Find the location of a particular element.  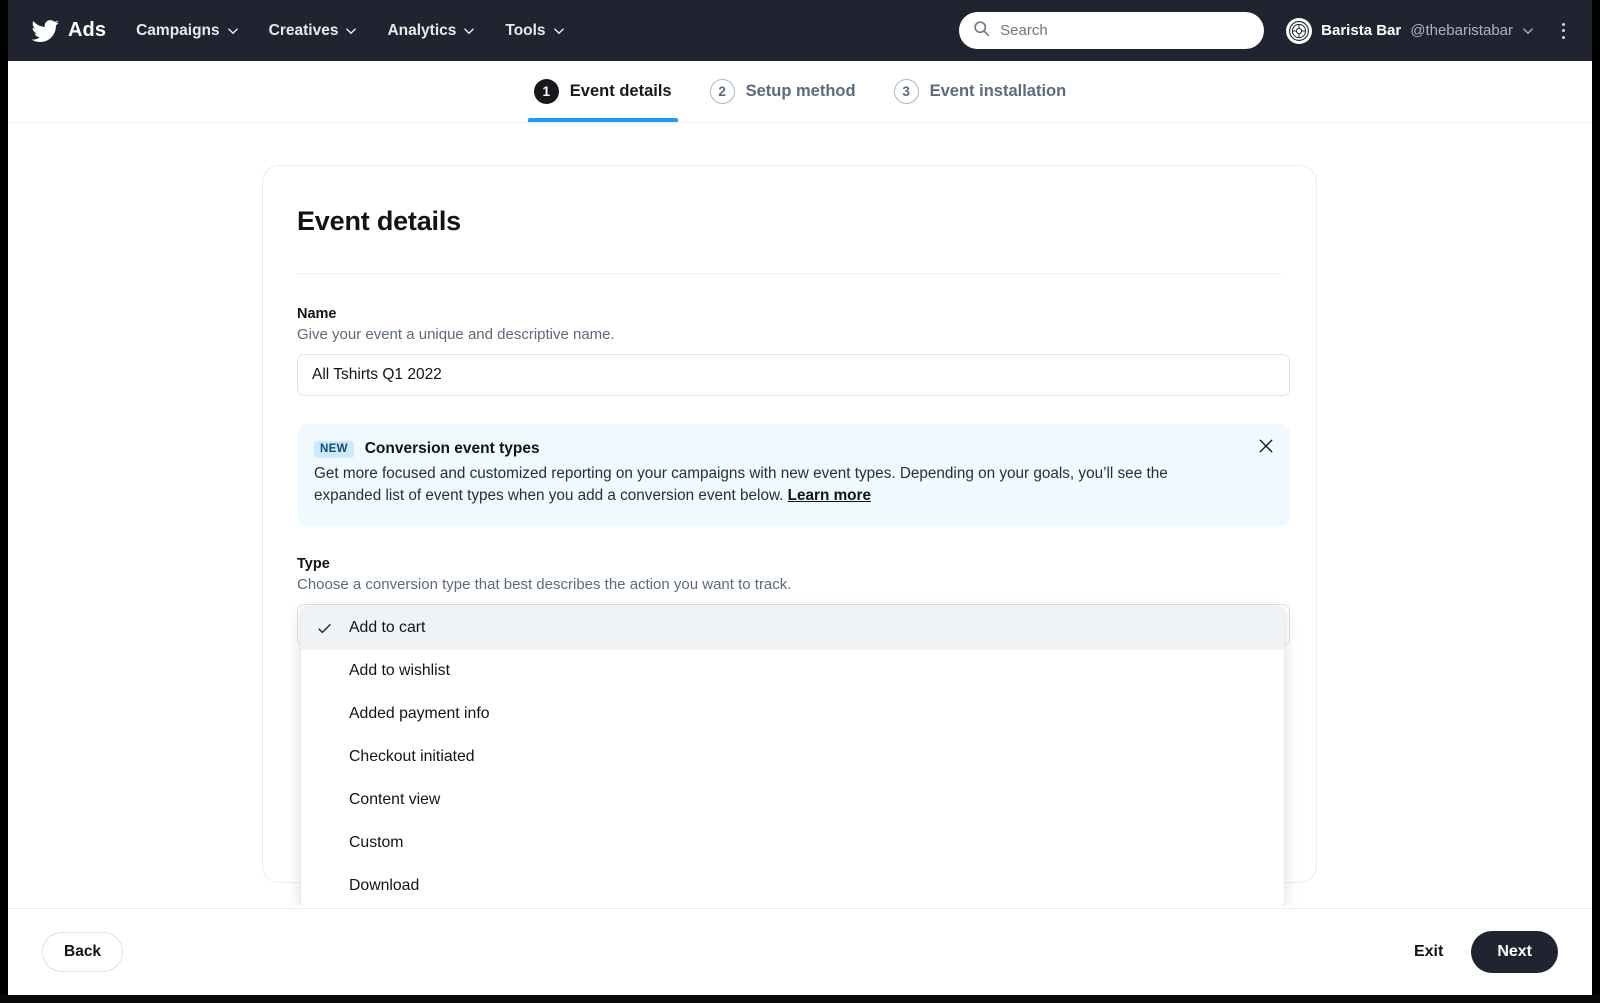

exit-button: Exit is located at coordinates (1428, 952).